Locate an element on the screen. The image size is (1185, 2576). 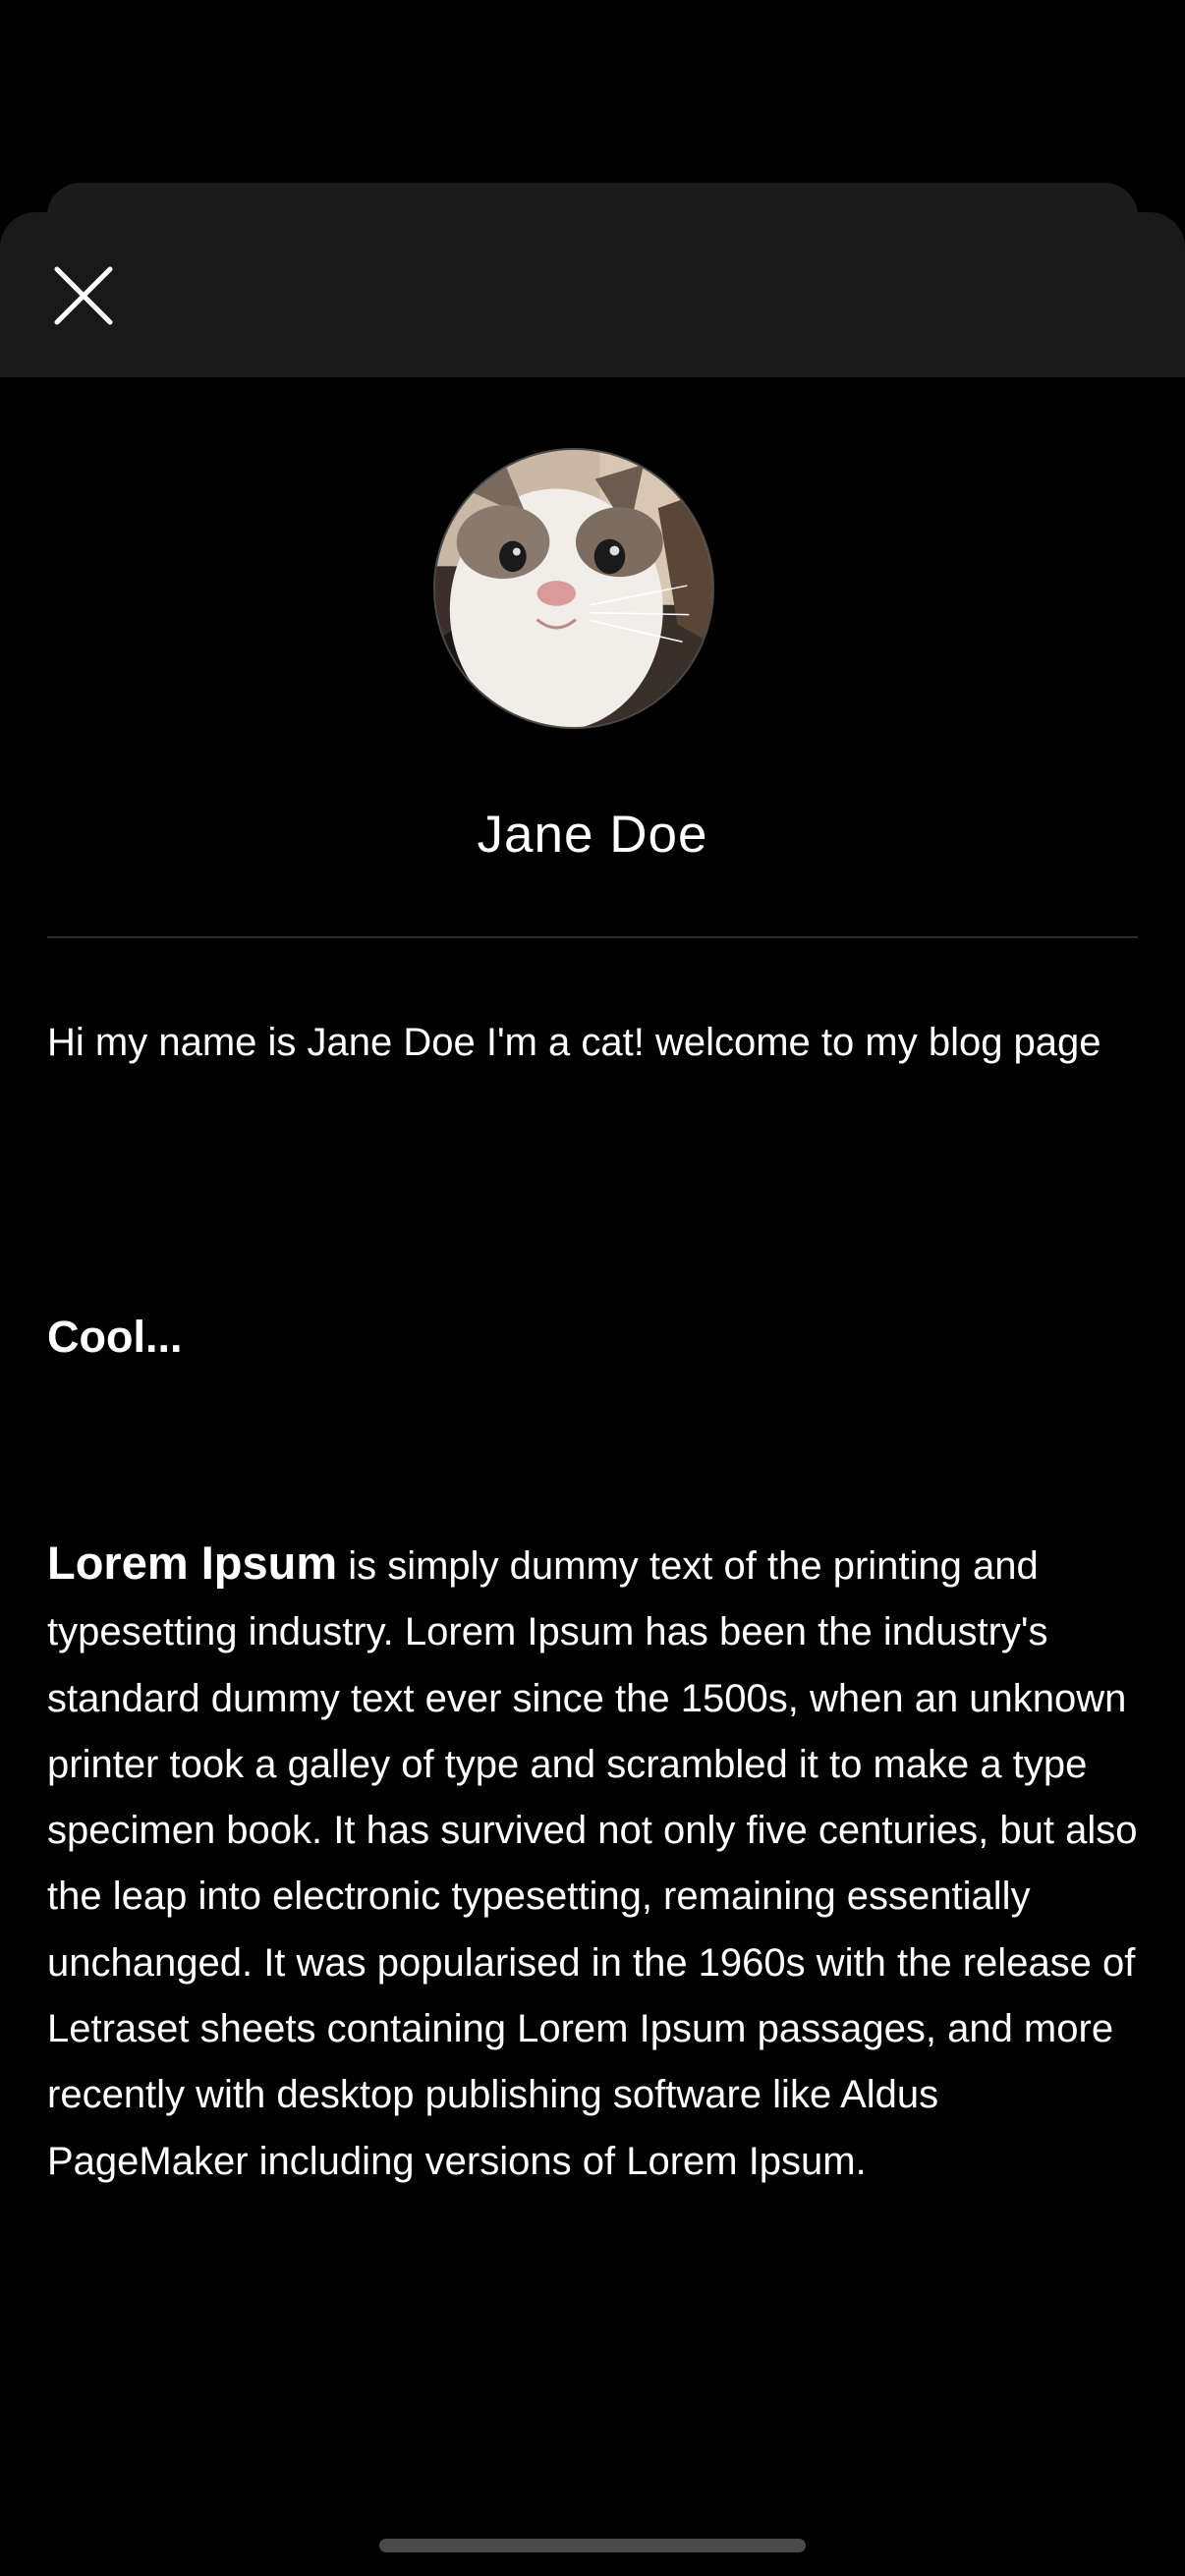
cat-avatar-image is located at coordinates (573, 588).